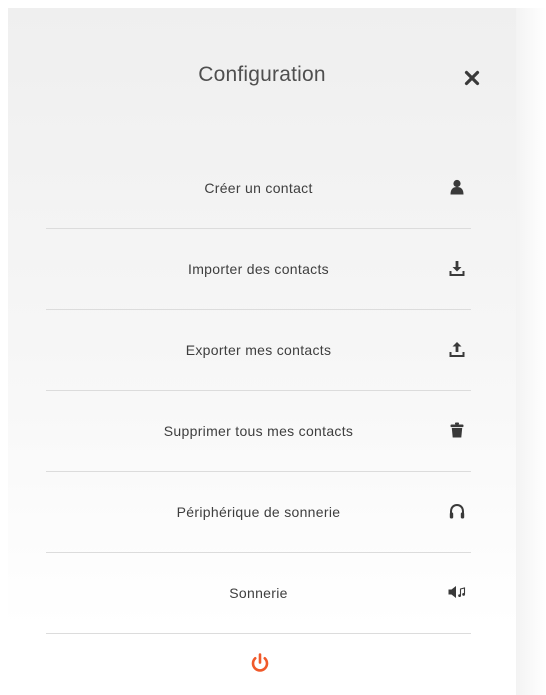 This screenshot has height=695, width=546. What do you see at coordinates (457, 268) in the screenshot?
I see `download-icon` at bounding box center [457, 268].